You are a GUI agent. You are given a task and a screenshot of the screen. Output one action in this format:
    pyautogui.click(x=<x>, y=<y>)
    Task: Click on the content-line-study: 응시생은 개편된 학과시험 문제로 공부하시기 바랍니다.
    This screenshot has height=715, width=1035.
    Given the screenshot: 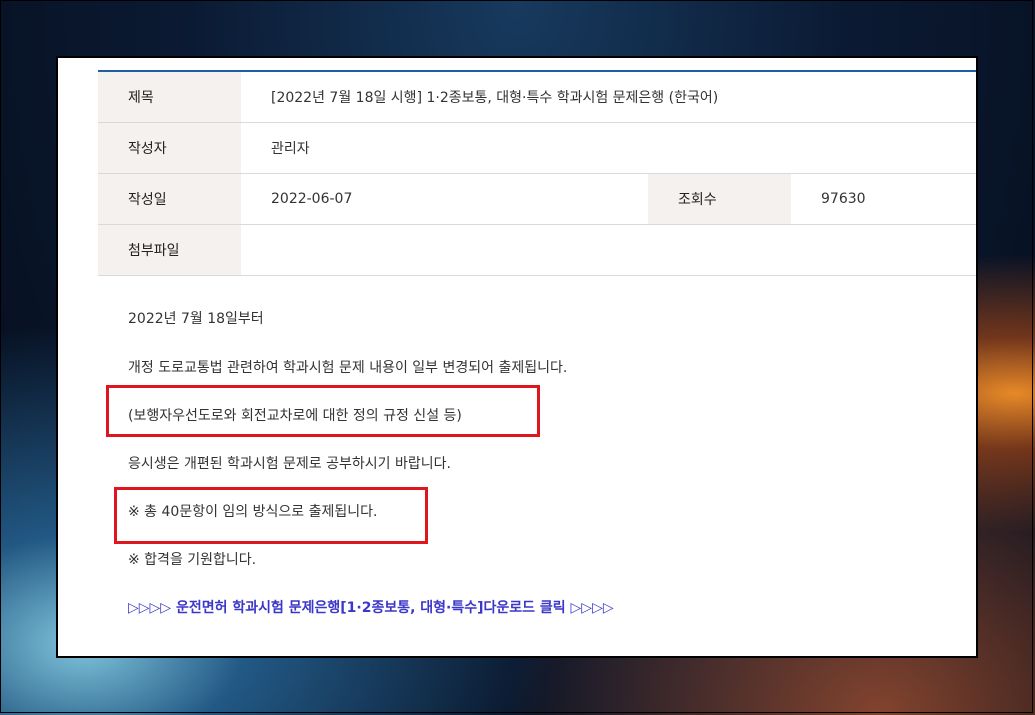 What is the action you would take?
    pyautogui.click(x=289, y=464)
    